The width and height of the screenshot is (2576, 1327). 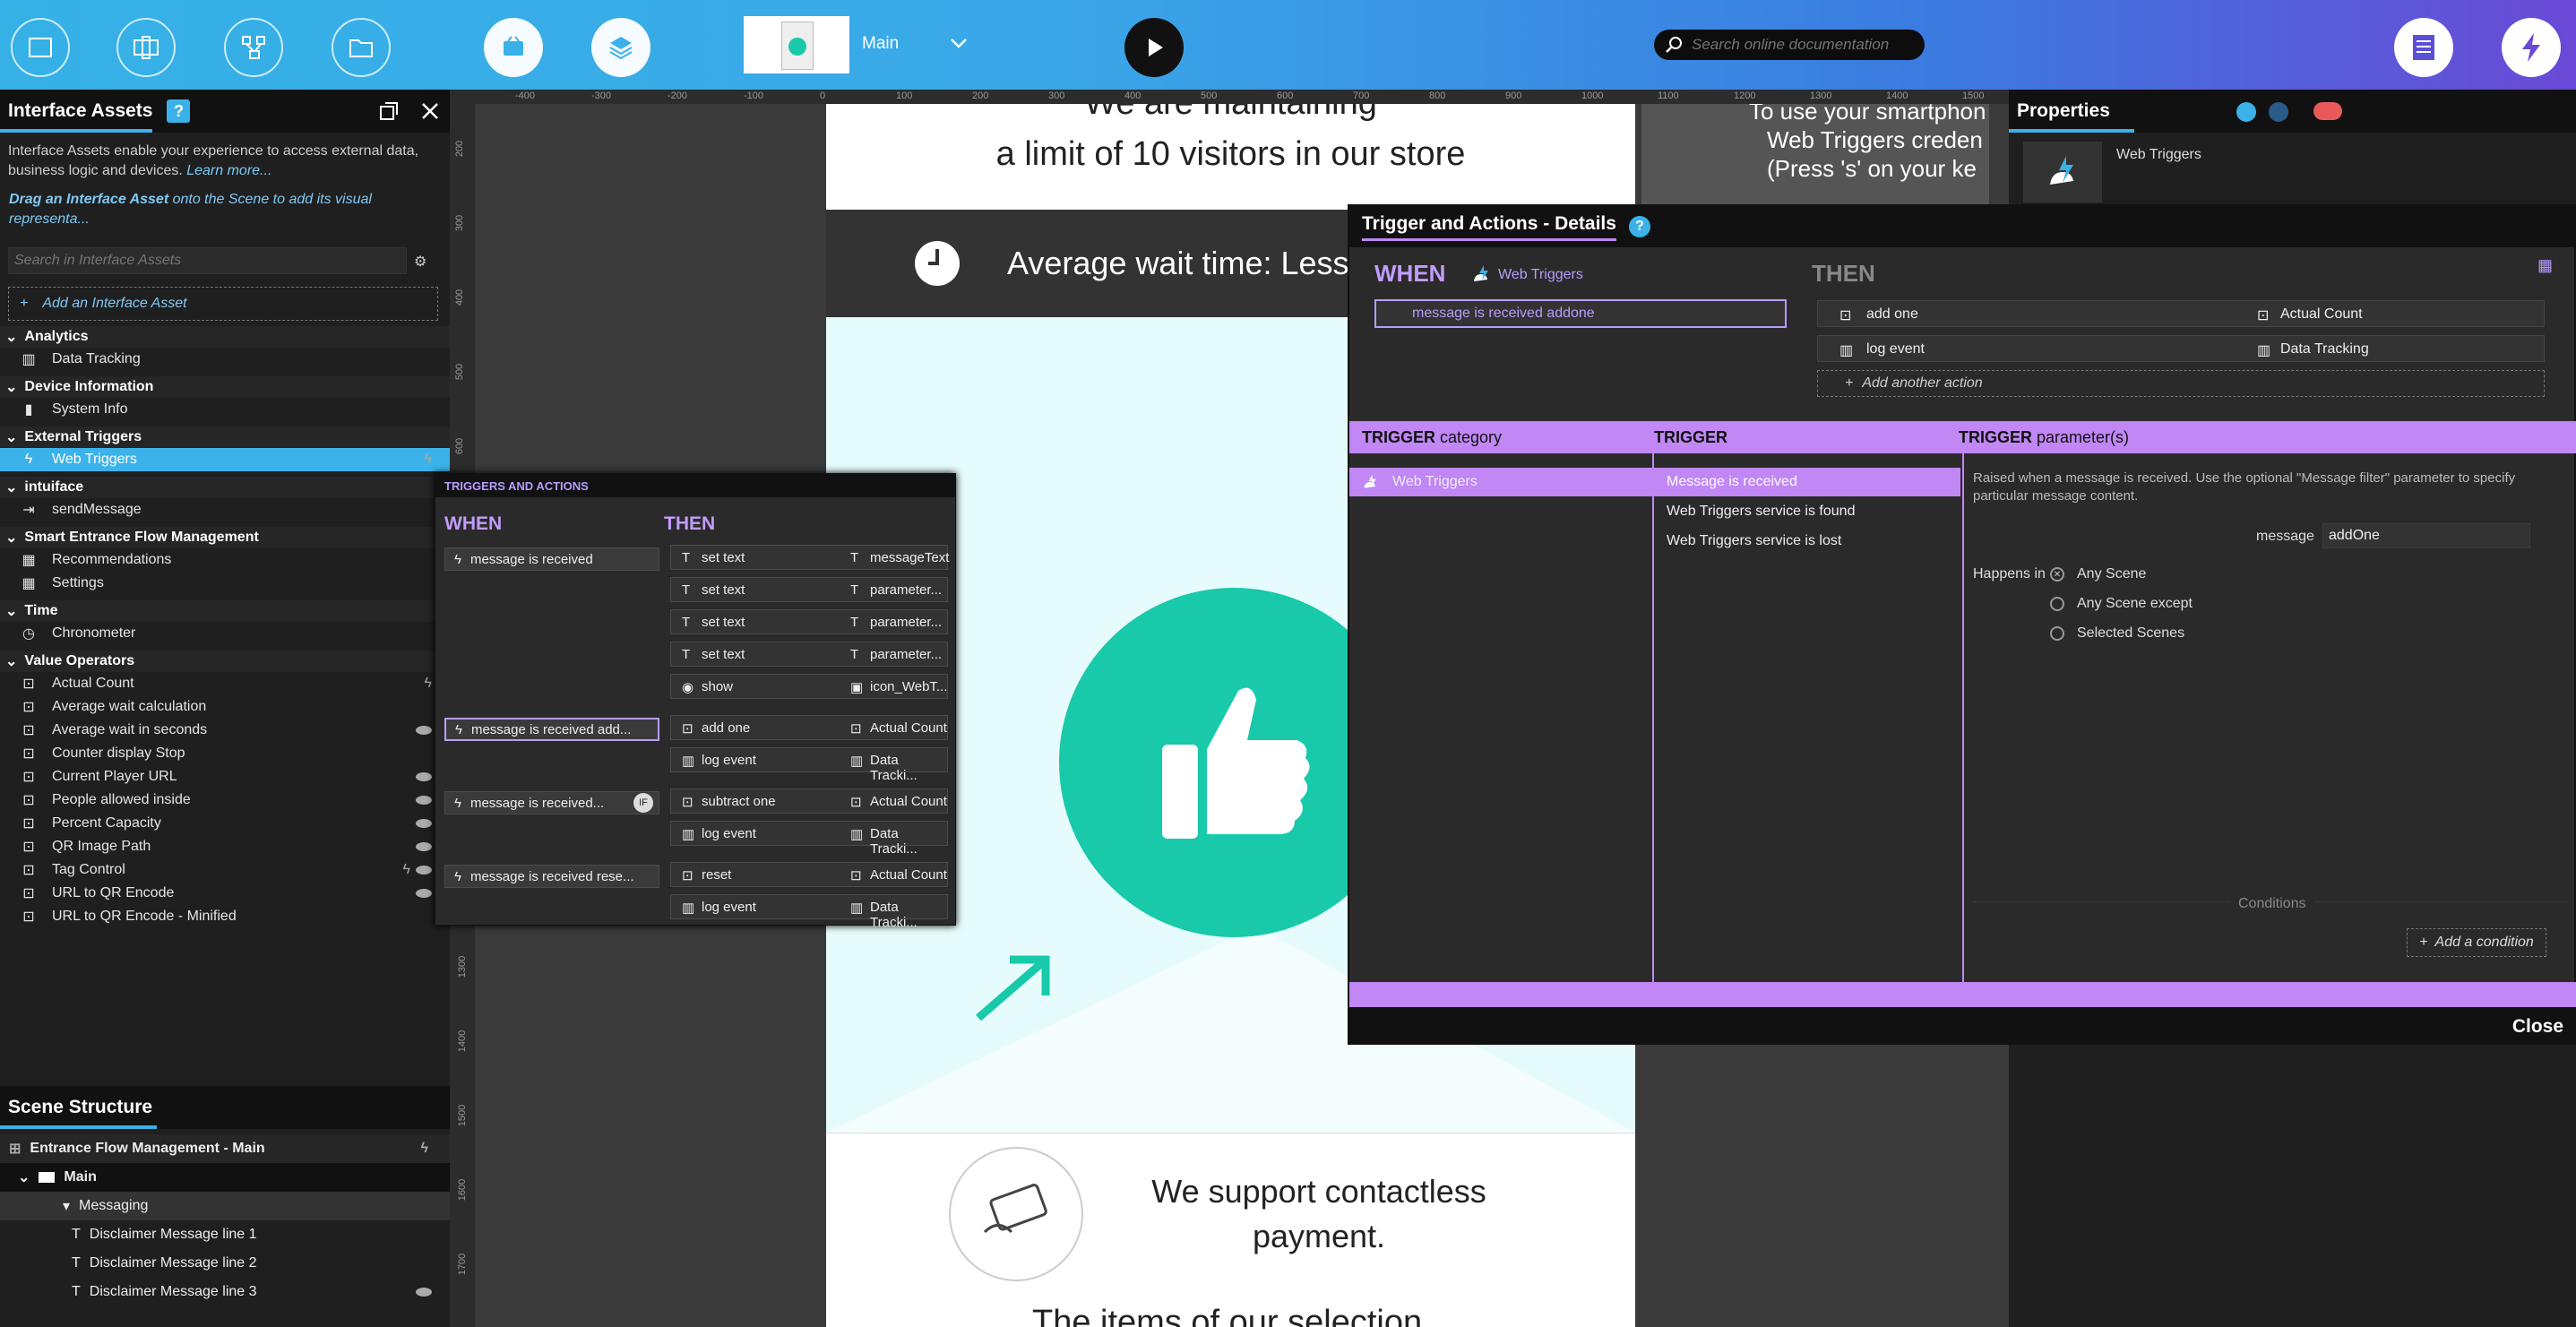 What do you see at coordinates (225, 730) in the screenshot?
I see `asset-item: ⊡ Average wait in seconds` at bounding box center [225, 730].